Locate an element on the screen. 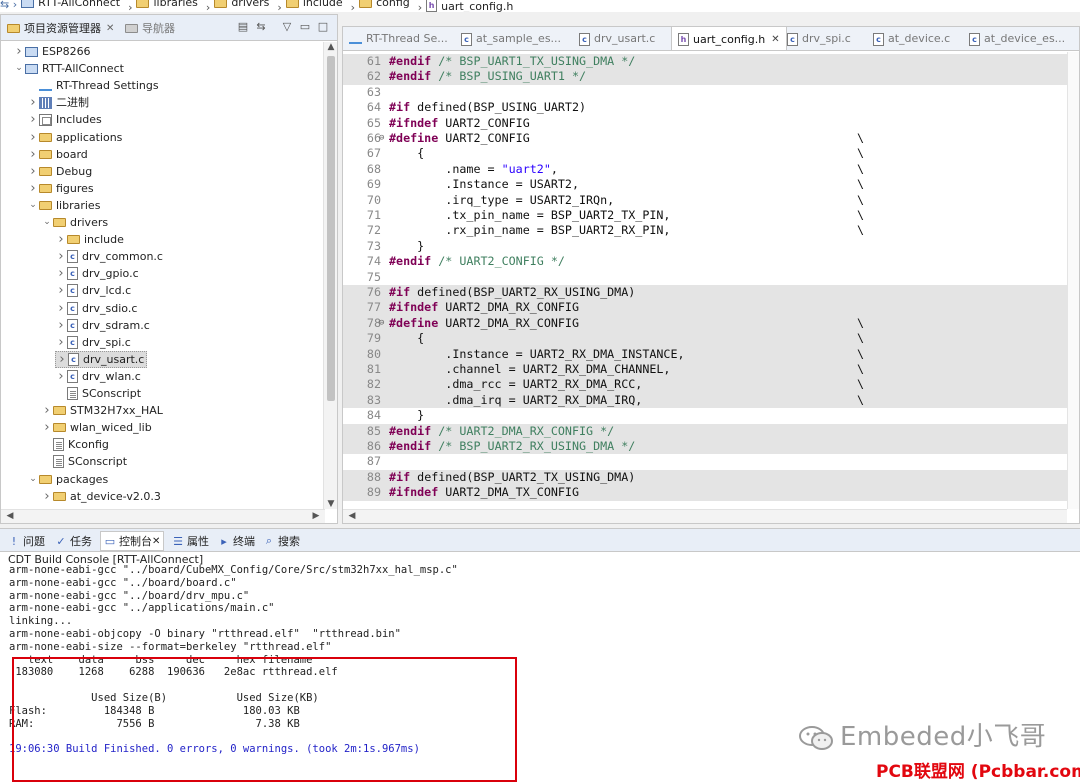  bottom-tab: ✓ 任务 is located at coordinates (73, 541).